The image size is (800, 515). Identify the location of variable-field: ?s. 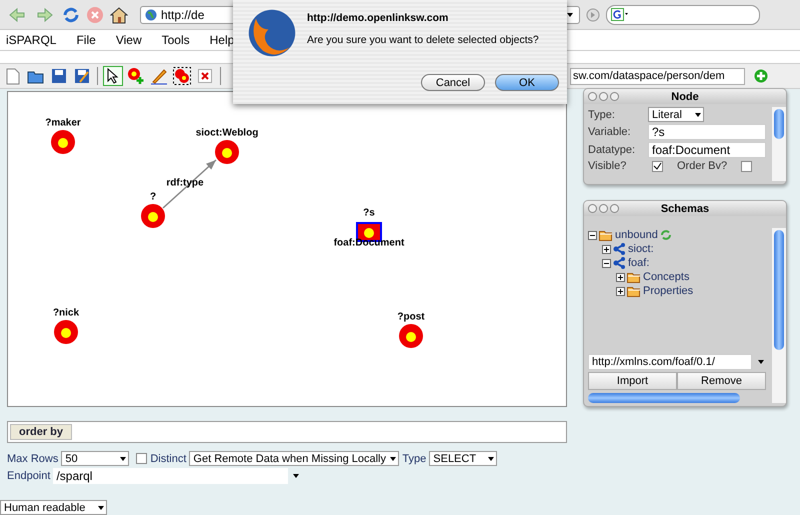
(707, 132).